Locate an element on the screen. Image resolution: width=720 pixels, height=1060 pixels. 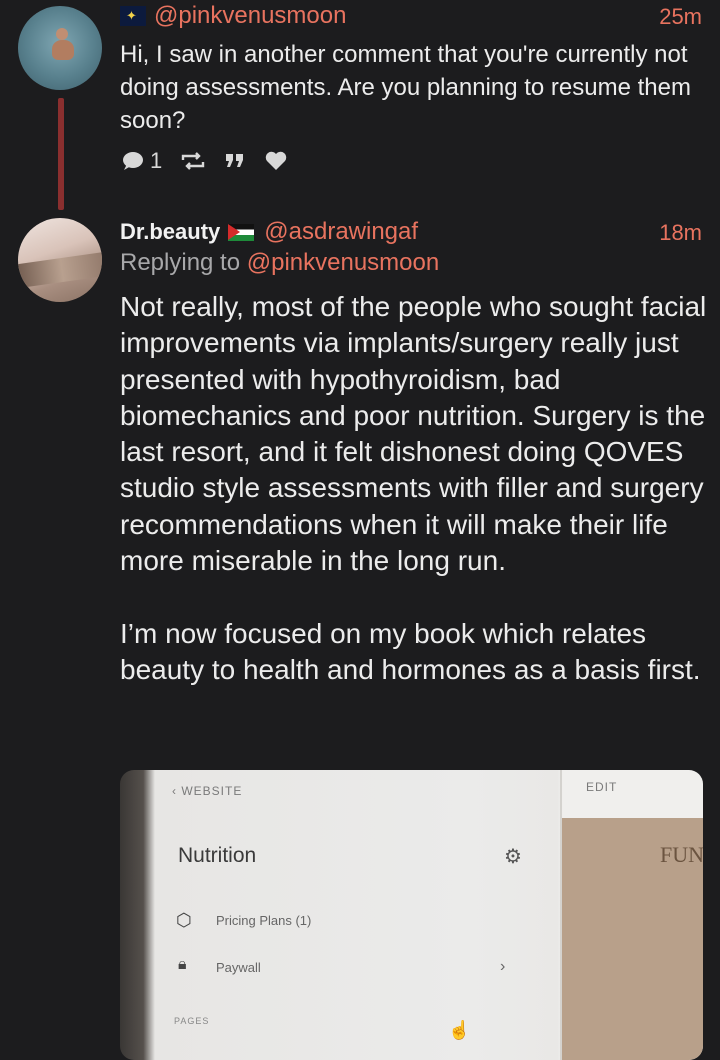
tag-icon: ⬡ is located at coordinates (184, 920).